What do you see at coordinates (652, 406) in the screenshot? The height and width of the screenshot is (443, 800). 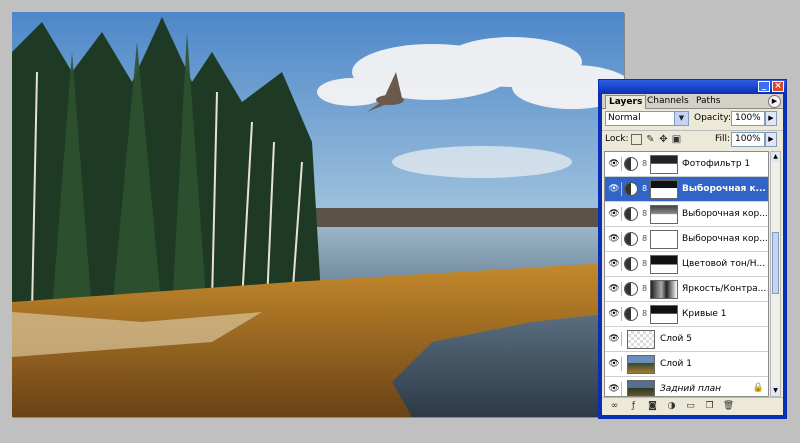 I see `add-mask-icon: ◙` at bounding box center [652, 406].